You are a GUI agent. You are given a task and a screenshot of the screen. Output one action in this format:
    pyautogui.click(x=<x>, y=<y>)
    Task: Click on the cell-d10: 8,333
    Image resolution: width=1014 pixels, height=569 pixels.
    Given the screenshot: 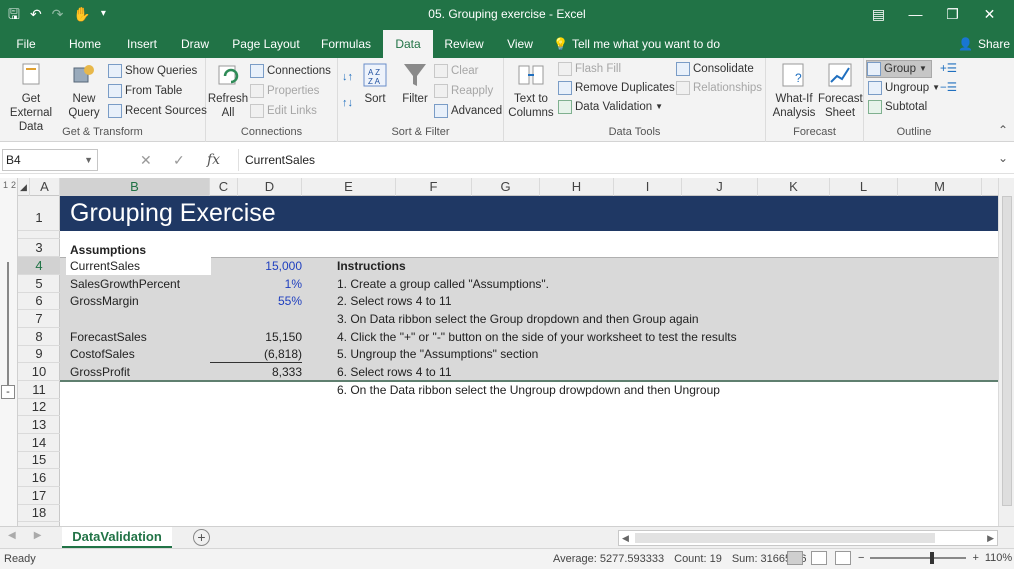 What is the action you would take?
    pyautogui.click(x=261, y=372)
    